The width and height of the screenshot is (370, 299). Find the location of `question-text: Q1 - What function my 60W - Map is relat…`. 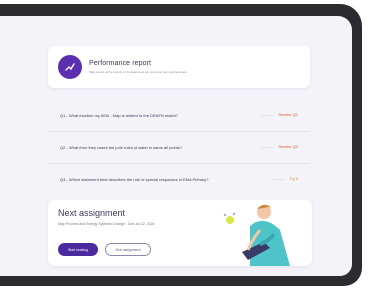

question-text: Q1 - What function my 60W - Map is relat… is located at coordinates (119, 115).